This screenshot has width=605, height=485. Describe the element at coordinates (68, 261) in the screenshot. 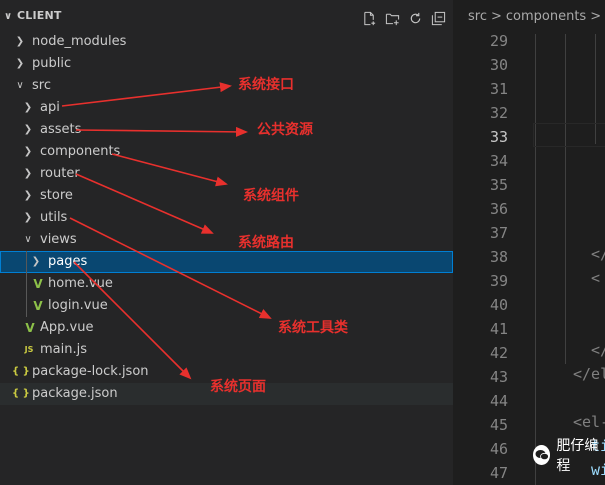

I see `tree-item-label: pages` at that location.